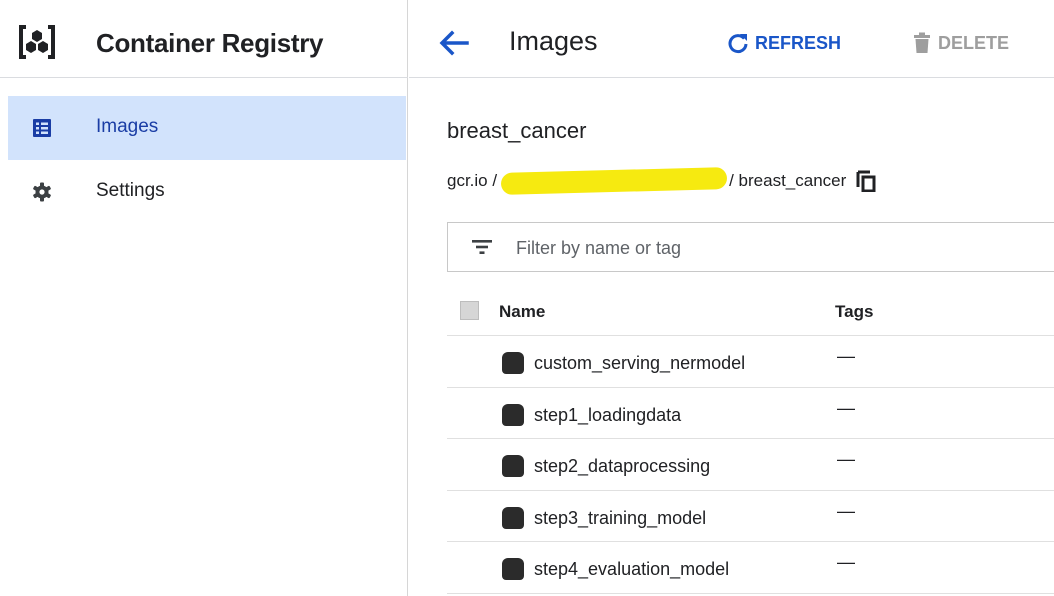 The image size is (1054, 596). I want to click on repository-path: gcr.io / / breast_cancer, so click(661, 181).